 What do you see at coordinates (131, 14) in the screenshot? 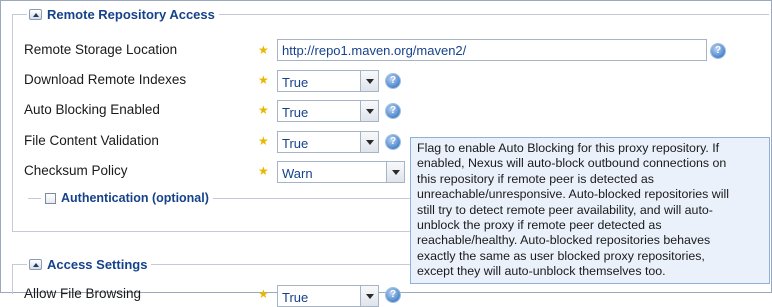
I see `section-title: Remote Repository Access` at bounding box center [131, 14].